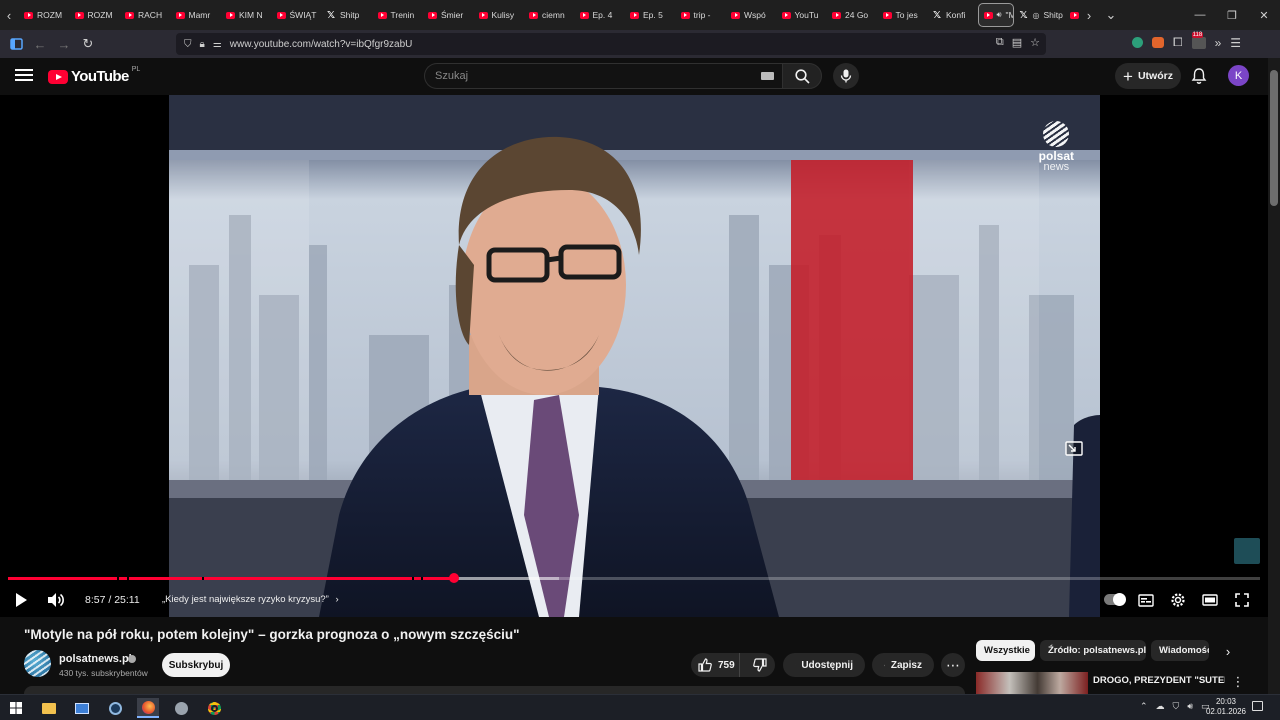  I want to click on browser-tab: RACH, so click(144, 15).